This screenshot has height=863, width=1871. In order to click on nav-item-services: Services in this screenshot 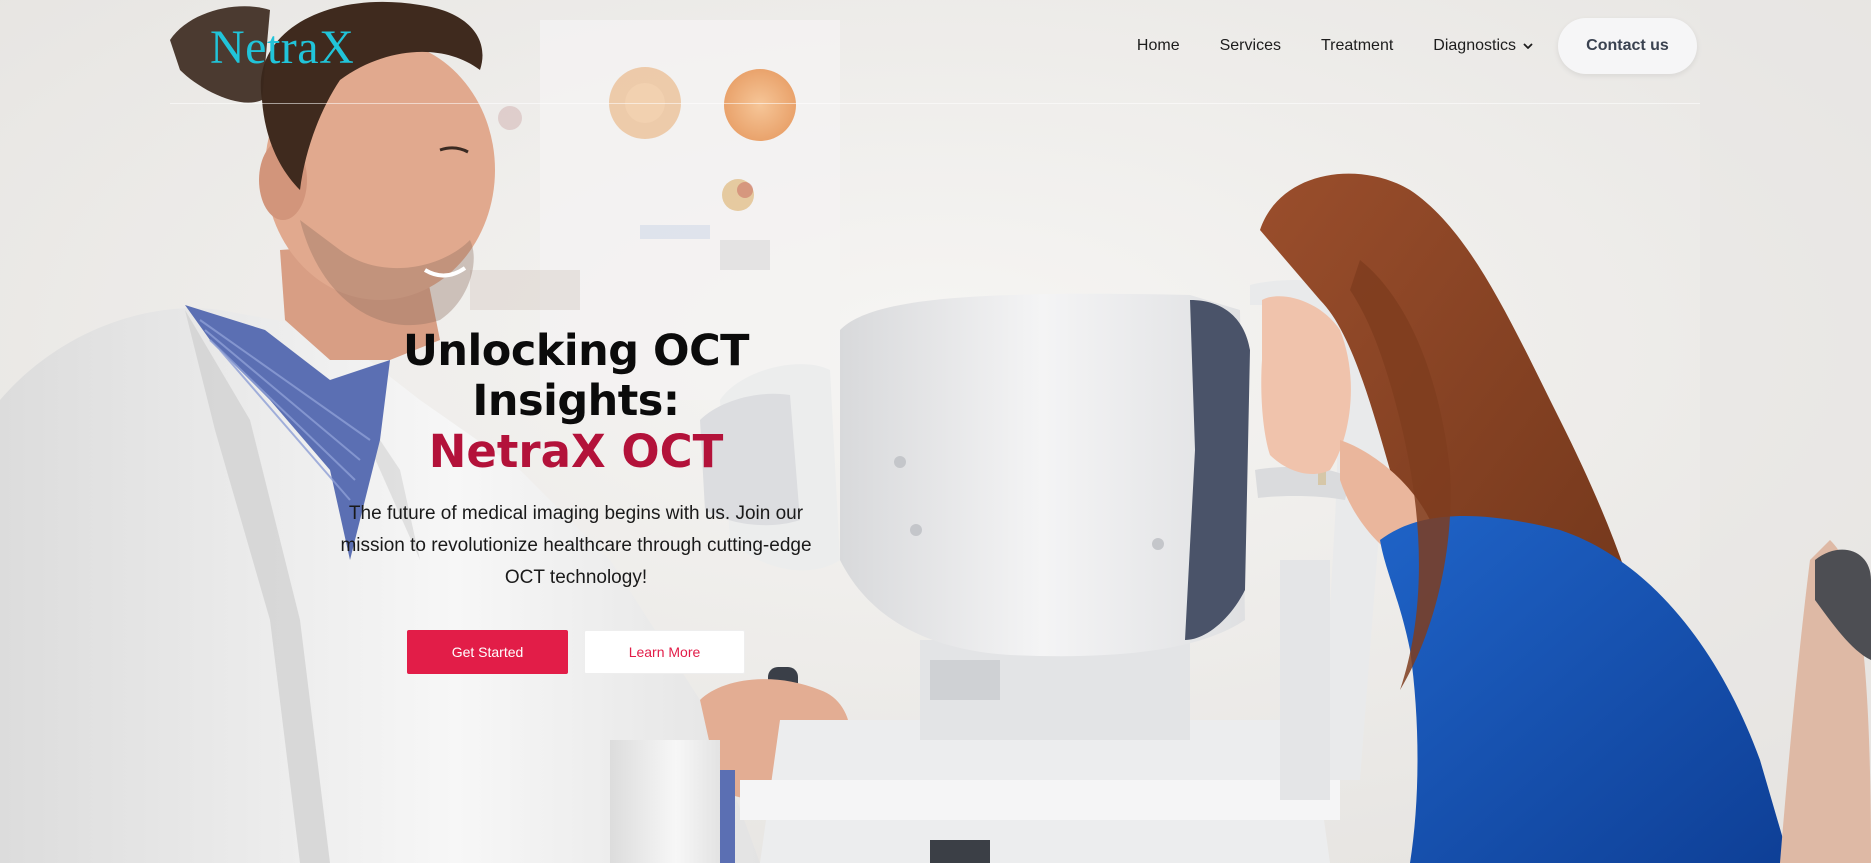, I will do `click(1250, 46)`.